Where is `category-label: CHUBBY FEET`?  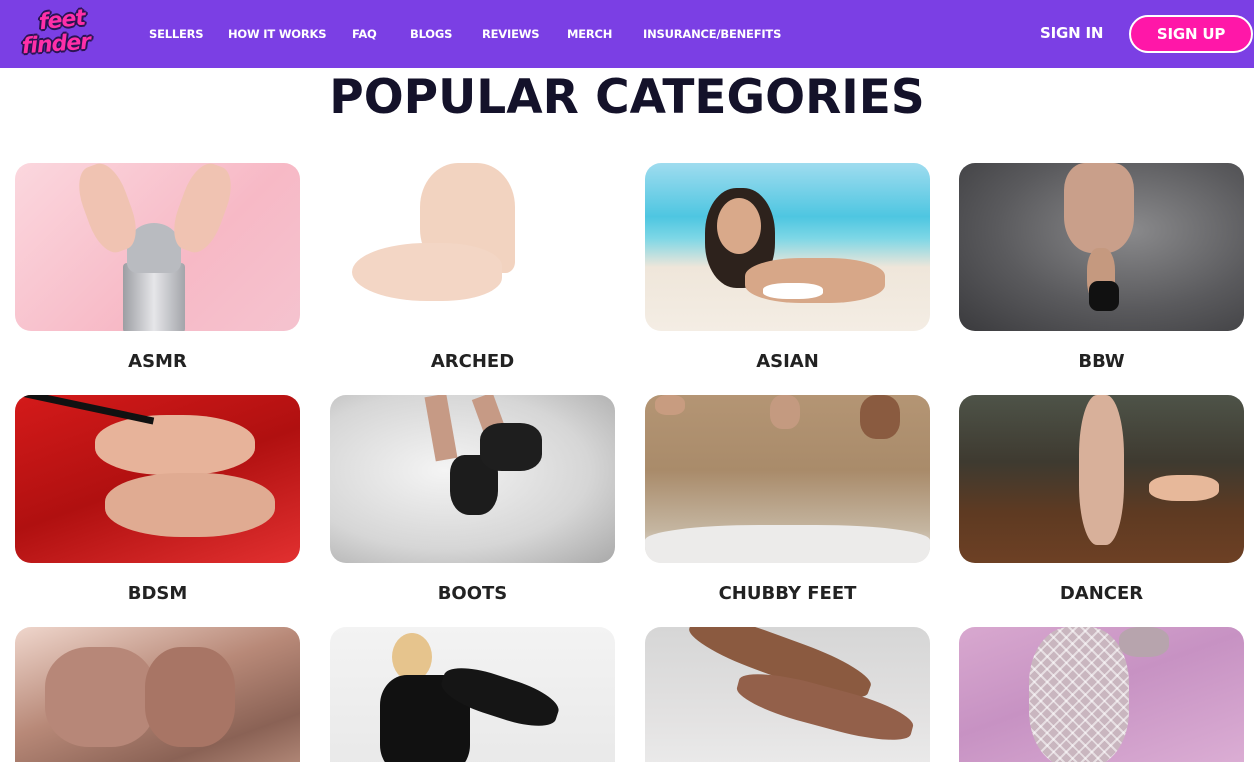 category-label: CHUBBY FEET is located at coordinates (787, 593).